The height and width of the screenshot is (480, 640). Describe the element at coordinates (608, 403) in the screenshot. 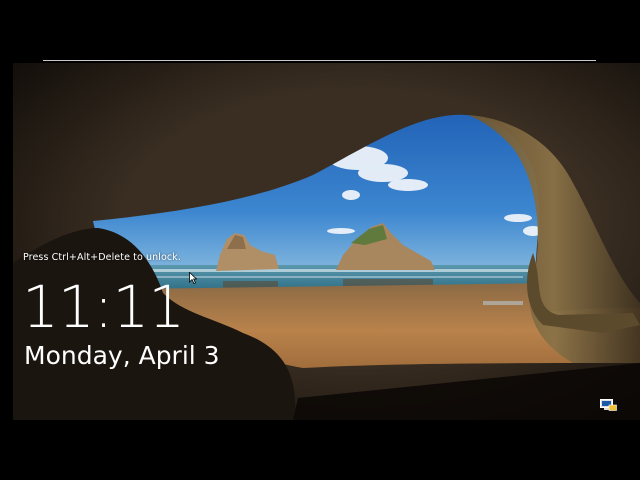

I see `network-status-icon` at that location.